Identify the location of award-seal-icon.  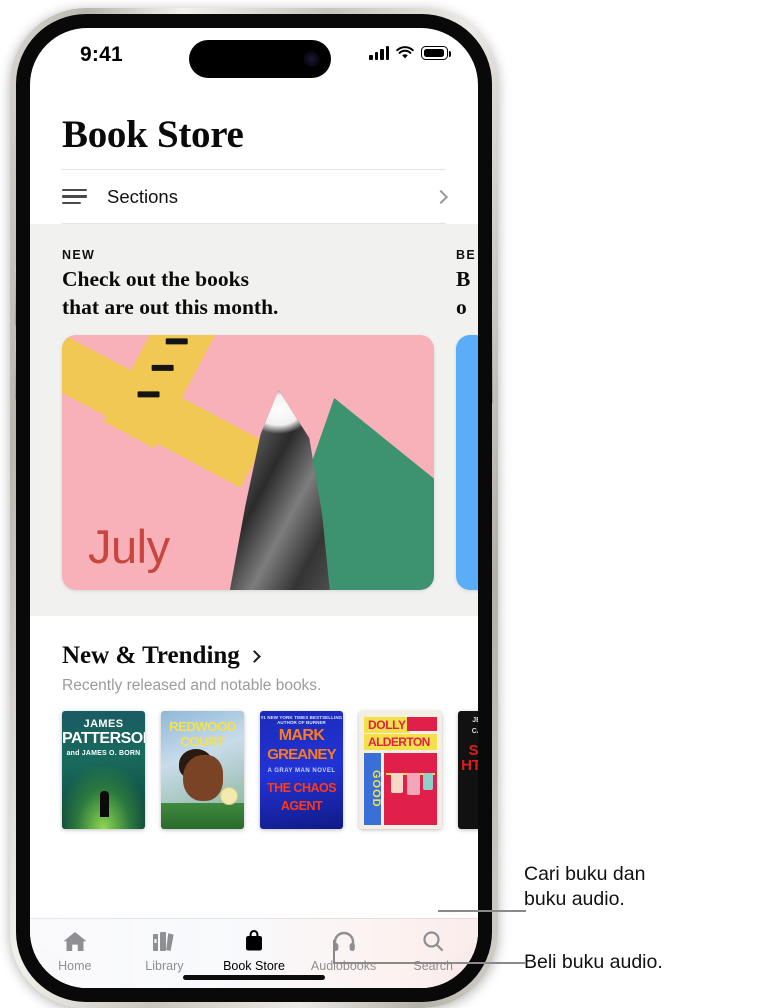
(229, 796).